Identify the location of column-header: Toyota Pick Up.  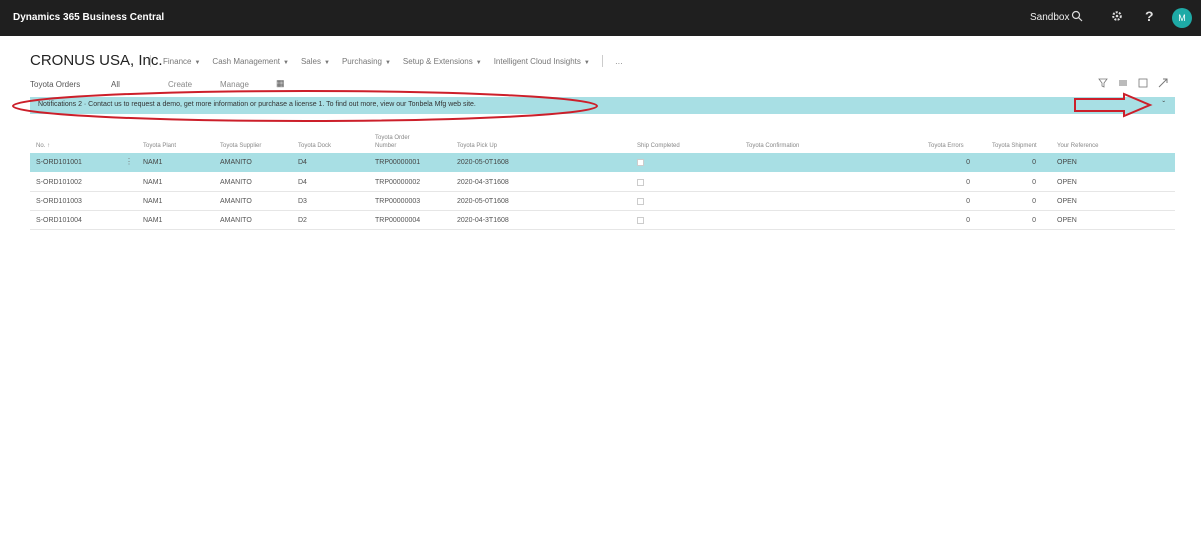
(477, 146).